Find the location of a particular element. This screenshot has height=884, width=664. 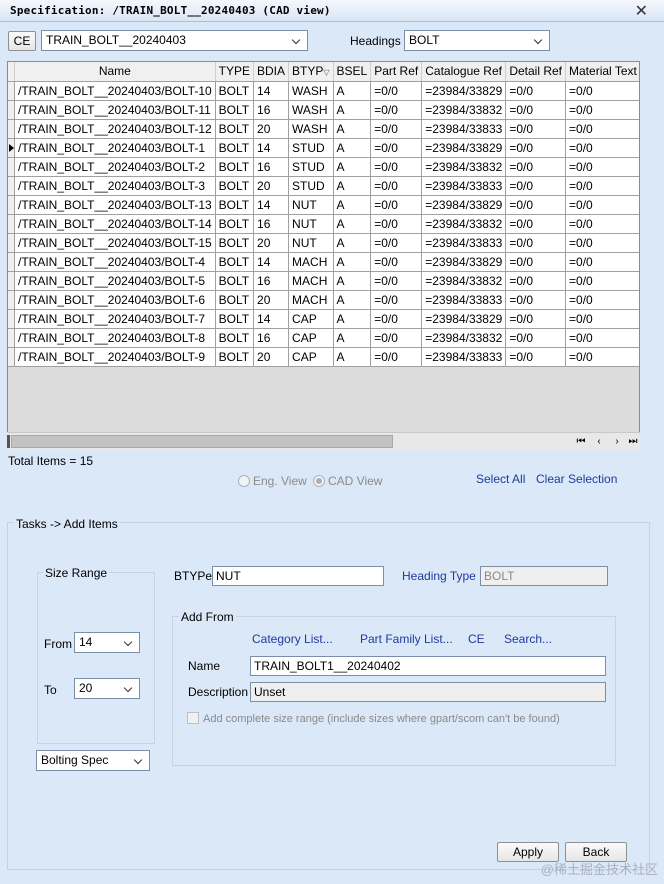

cell-name: /TRAIN_BOLT__20240403/BOLT-7 is located at coordinates (115, 319).